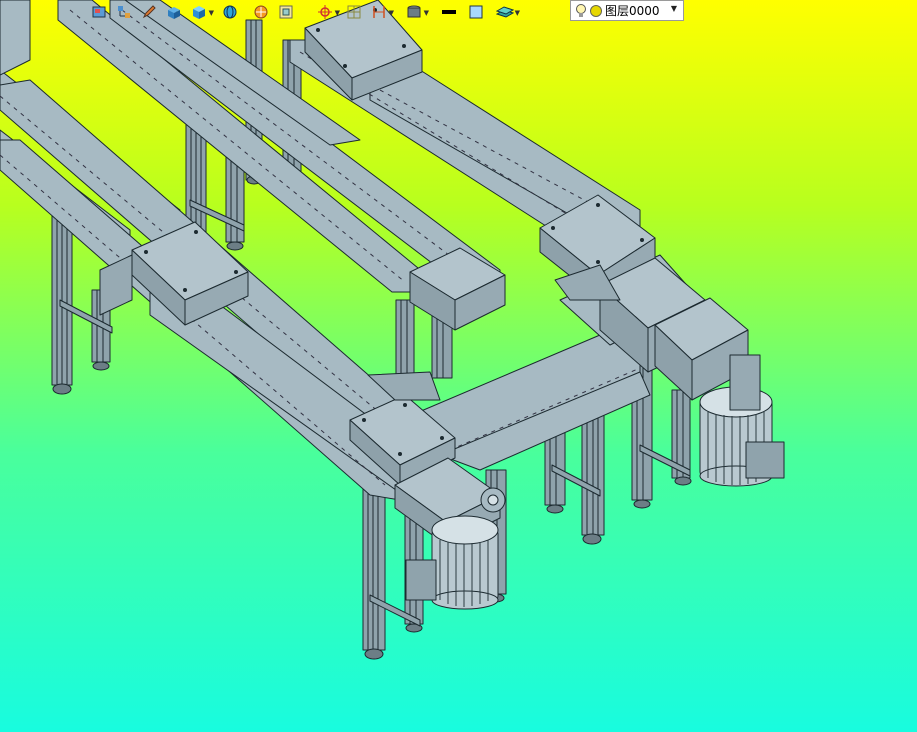  Describe the element at coordinates (381, 12) in the screenshot. I see `dimension-icon: ▼` at that location.